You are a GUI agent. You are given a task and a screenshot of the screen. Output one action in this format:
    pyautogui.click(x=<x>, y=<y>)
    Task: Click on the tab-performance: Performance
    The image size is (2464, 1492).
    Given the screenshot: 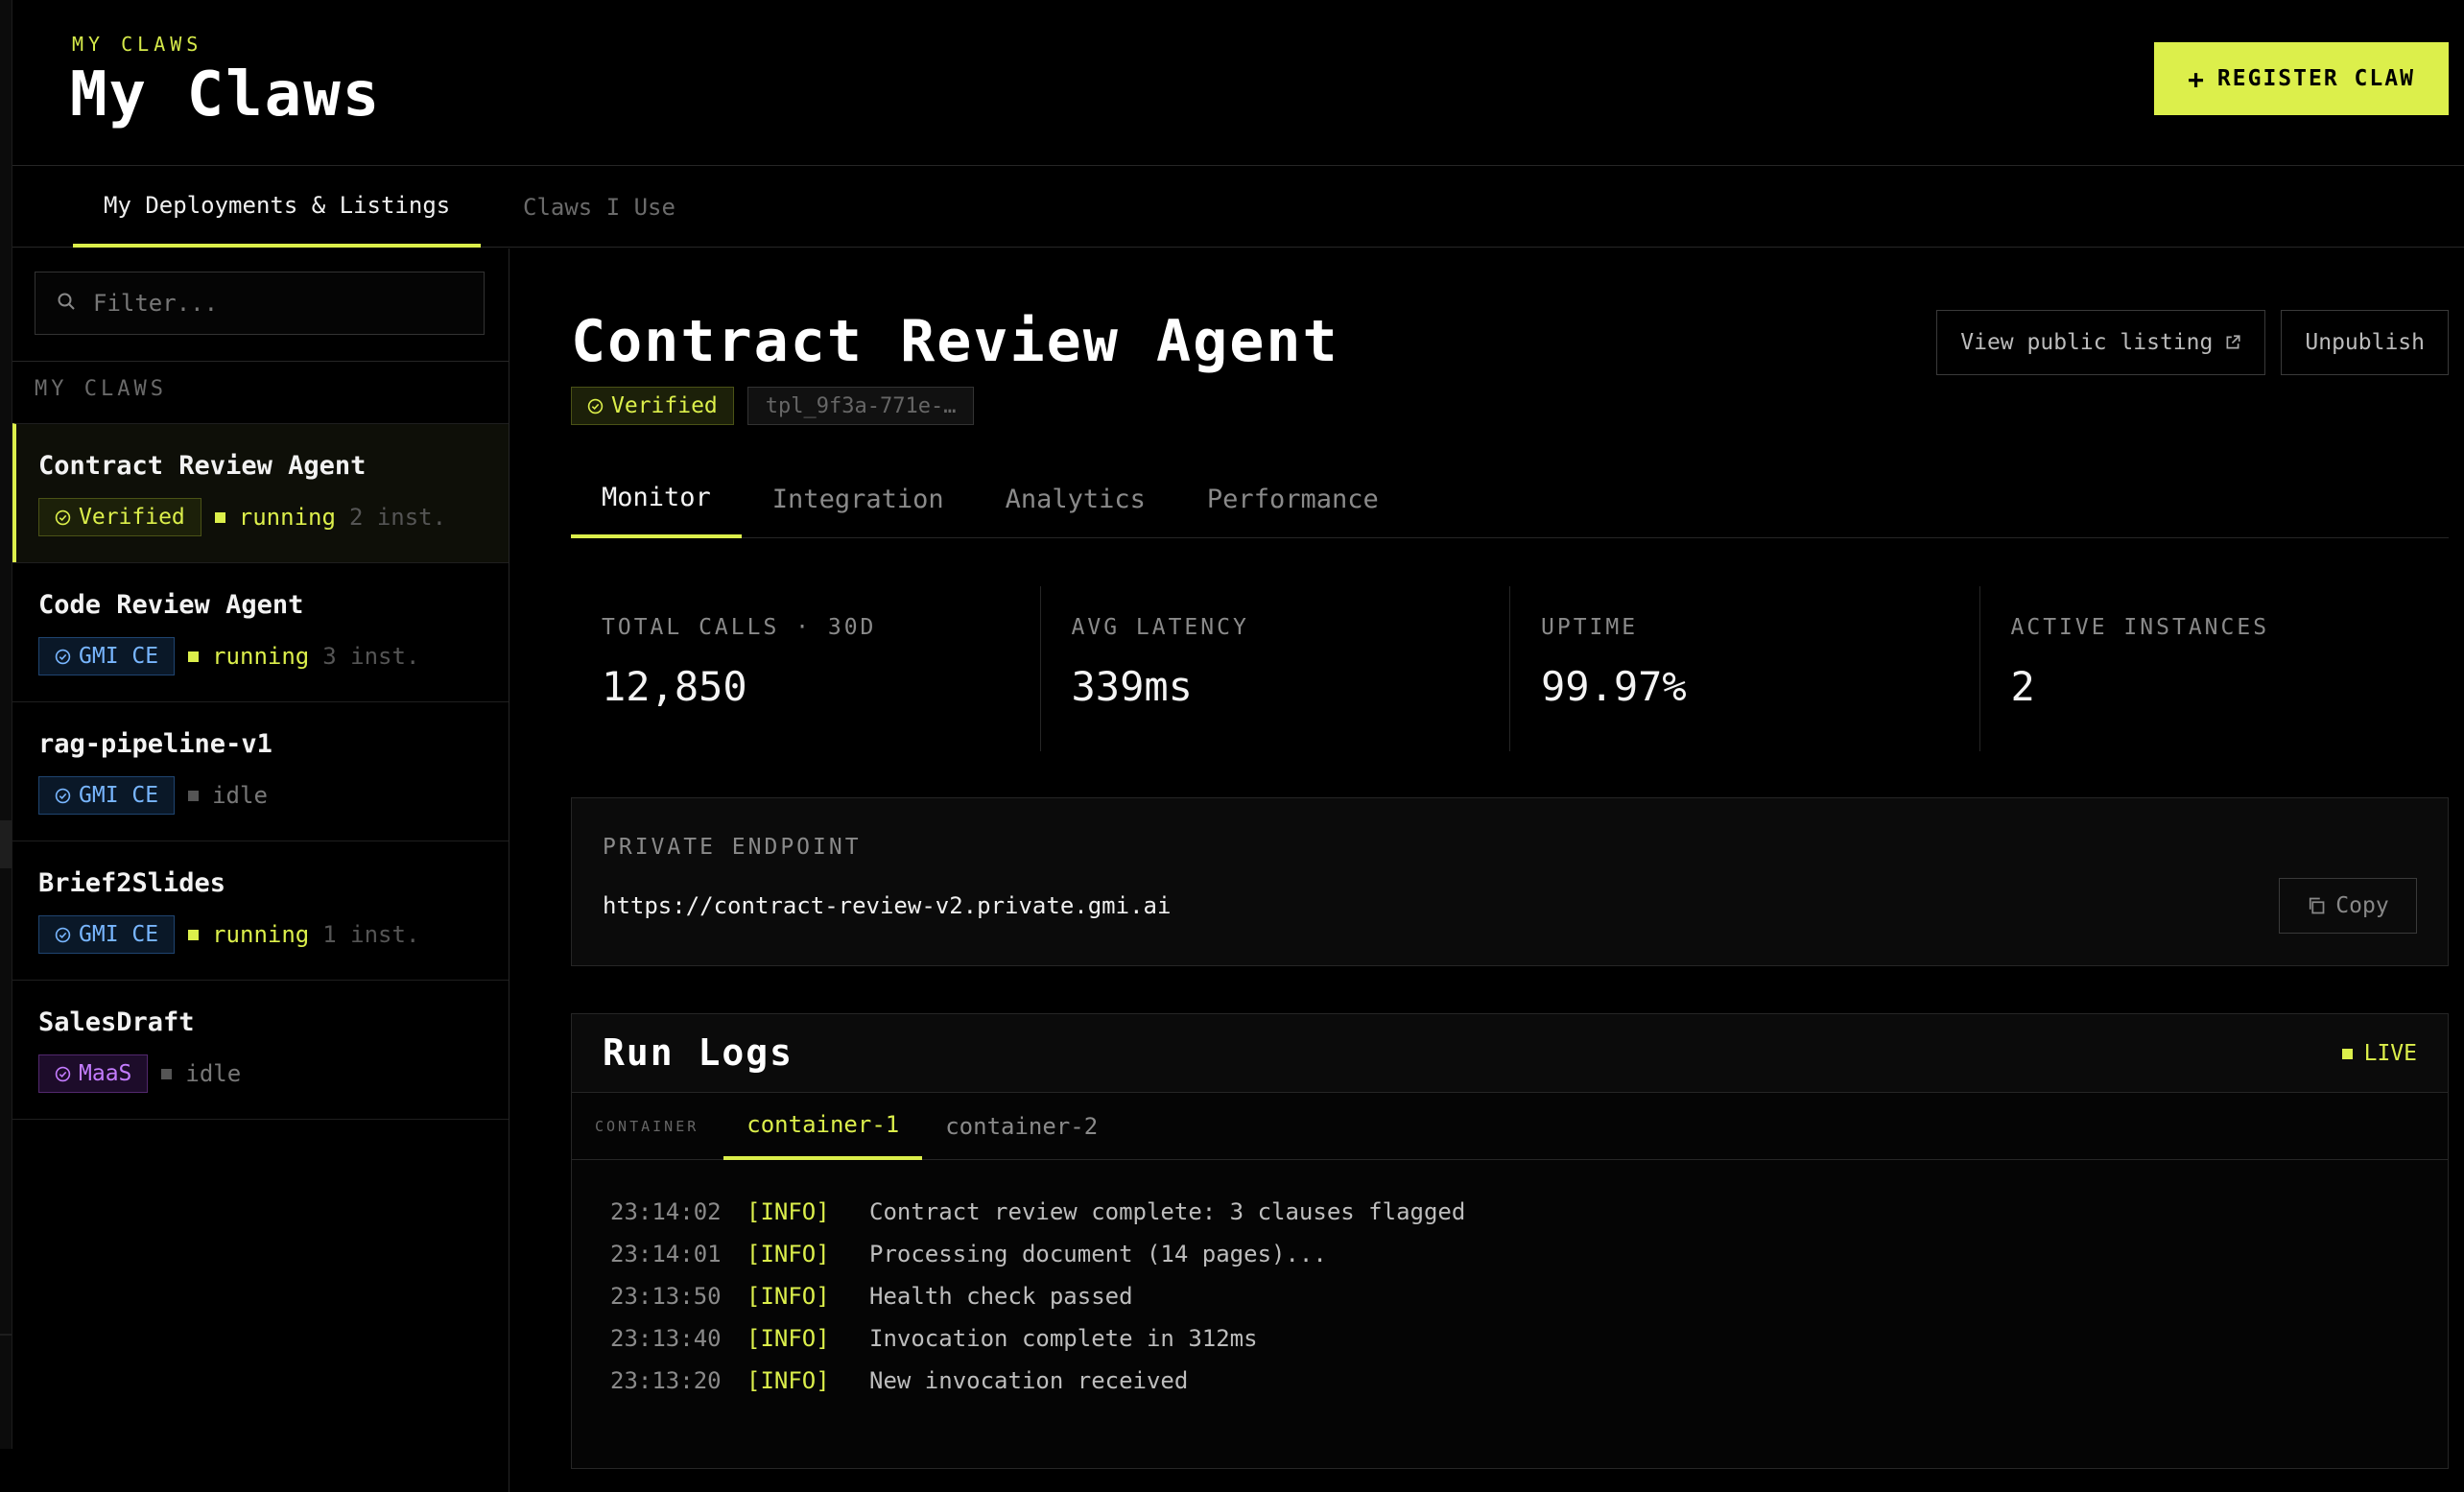 What is the action you would take?
    pyautogui.click(x=1293, y=499)
    